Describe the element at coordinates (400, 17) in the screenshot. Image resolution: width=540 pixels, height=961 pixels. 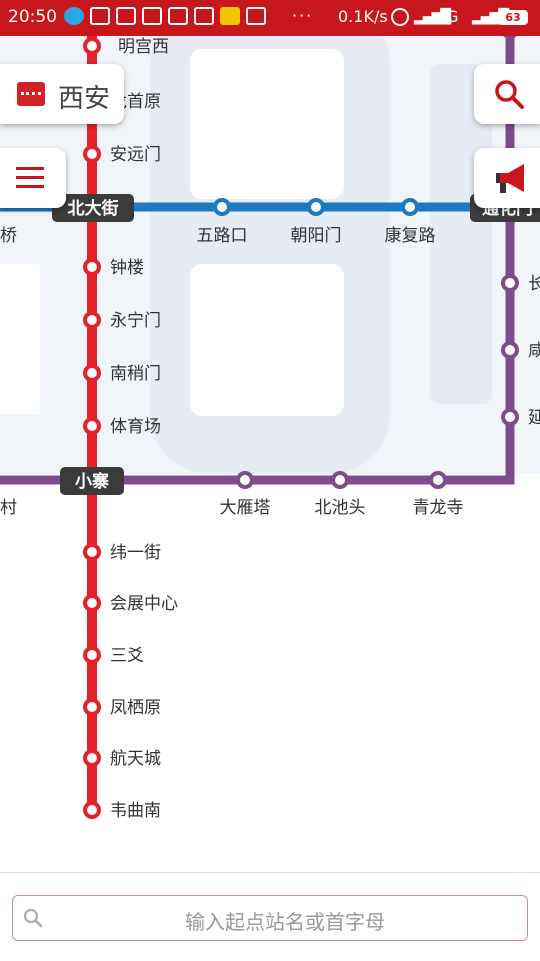
I see `alarm-icon` at that location.